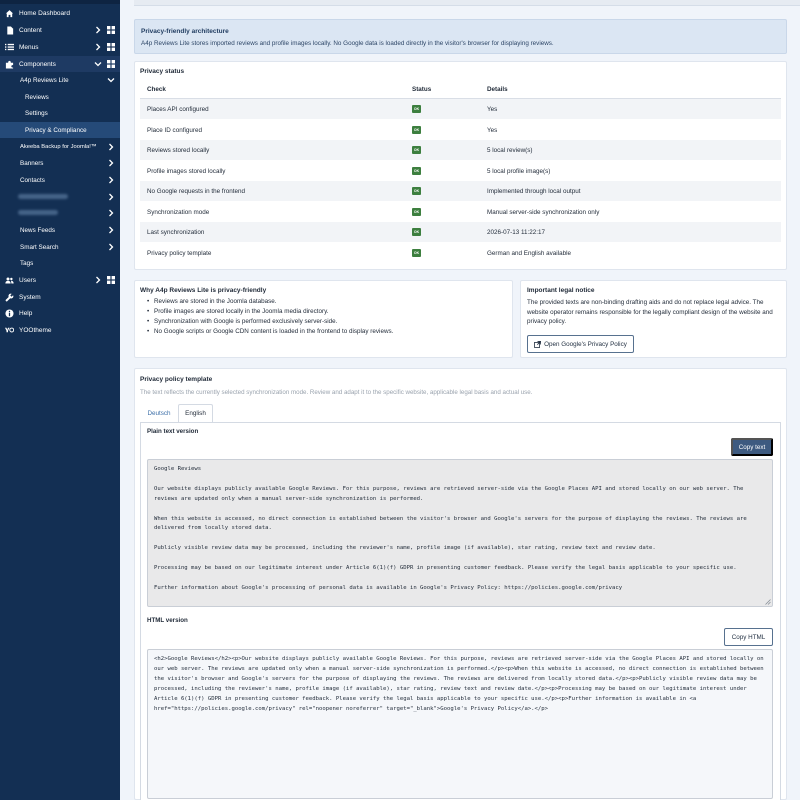 The width and height of the screenshot is (800, 800). Describe the element at coordinates (492, 109) in the screenshot. I see `details-cell: Yes` at that location.